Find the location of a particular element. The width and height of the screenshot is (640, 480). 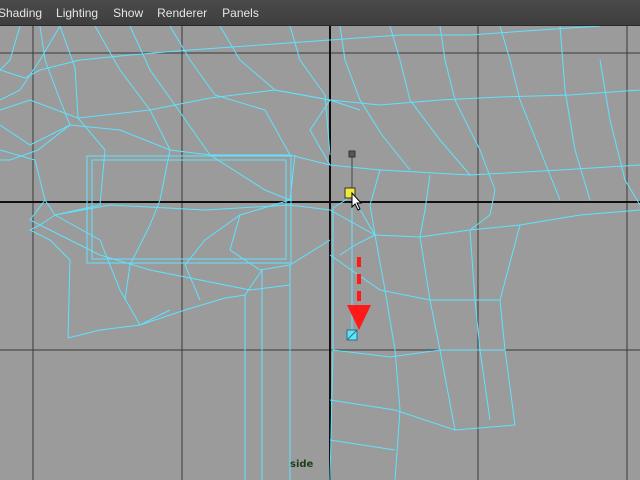

menu-panels: Panels is located at coordinates (244, 13).